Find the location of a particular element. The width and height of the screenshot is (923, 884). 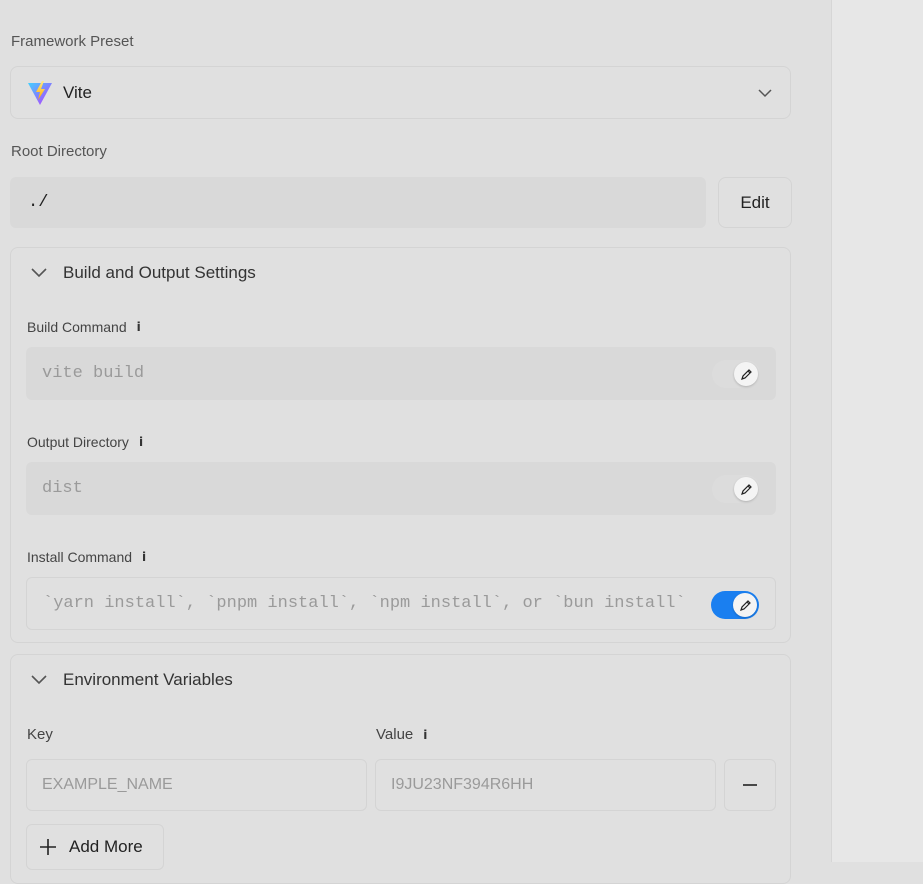

build-output-settings-header: Build and Output Settings is located at coordinates (142, 273).